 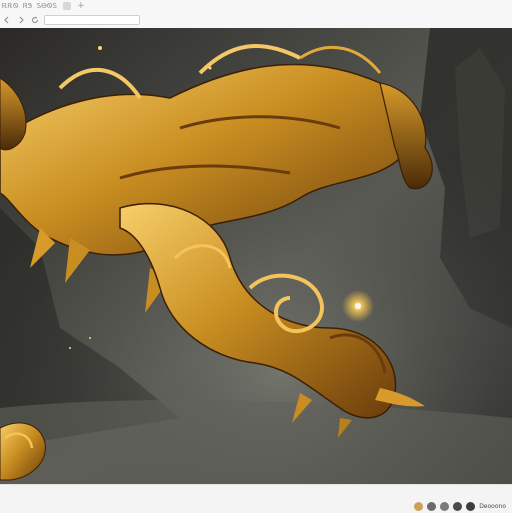 What do you see at coordinates (92, 20) in the screenshot?
I see `address-bar` at bounding box center [92, 20].